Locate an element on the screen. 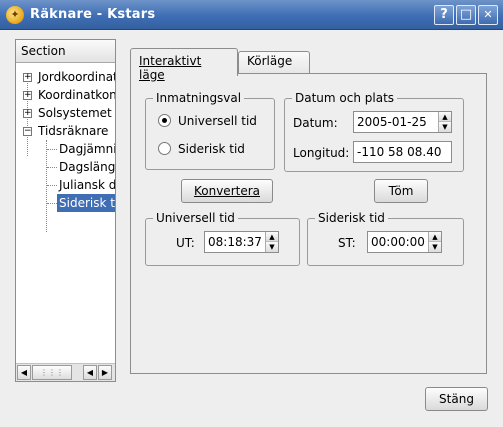  tree-item-jordkoordinater: + Jordkoordinater is located at coordinates (65, 77).